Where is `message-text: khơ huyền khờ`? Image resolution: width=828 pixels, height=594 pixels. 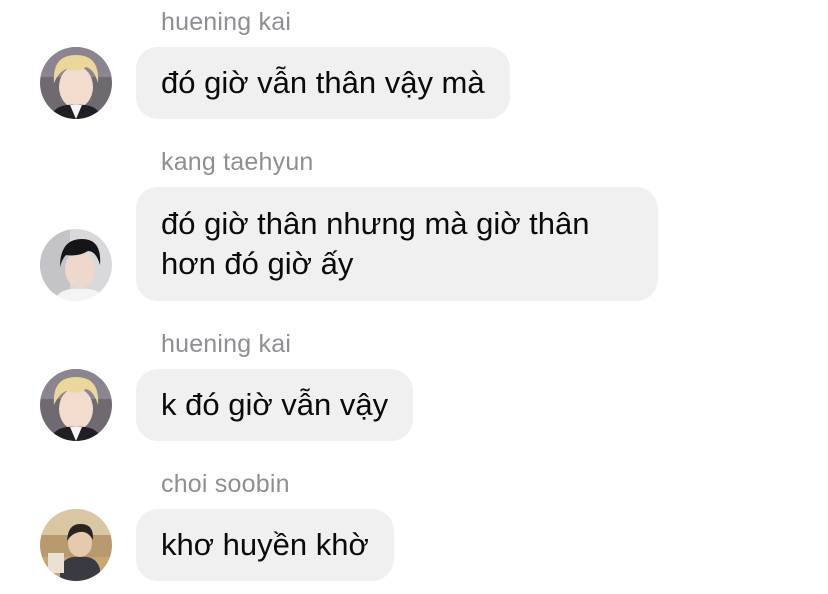 message-text: khơ huyền khờ is located at coordinates (265, 544).